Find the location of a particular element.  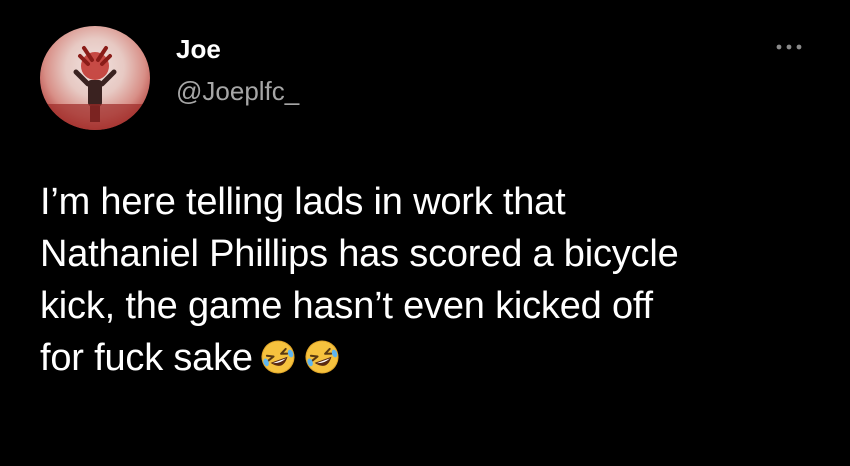

user-handle: @Joeplfc_ is located at coordinates (237, 91).